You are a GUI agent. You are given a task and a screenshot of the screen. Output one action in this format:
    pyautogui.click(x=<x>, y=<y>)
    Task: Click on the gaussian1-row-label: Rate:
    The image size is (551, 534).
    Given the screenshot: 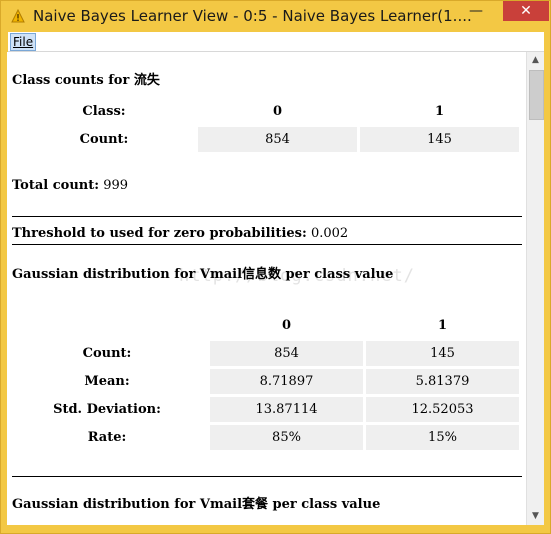 What is the action you would take?
    pyautogui.click(x=107, y=437)
    